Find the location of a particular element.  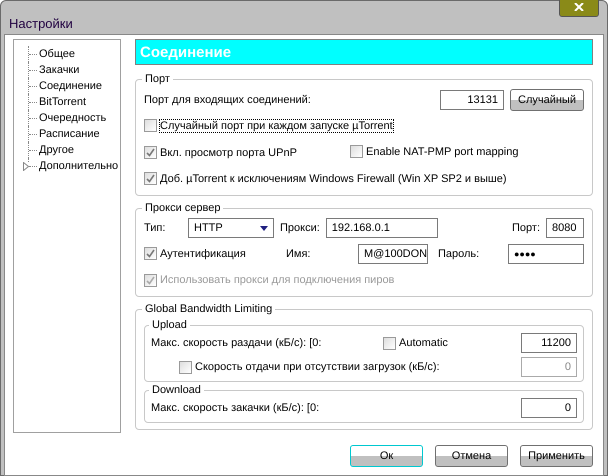

group-title: Download is located at coordinates (176, 390).